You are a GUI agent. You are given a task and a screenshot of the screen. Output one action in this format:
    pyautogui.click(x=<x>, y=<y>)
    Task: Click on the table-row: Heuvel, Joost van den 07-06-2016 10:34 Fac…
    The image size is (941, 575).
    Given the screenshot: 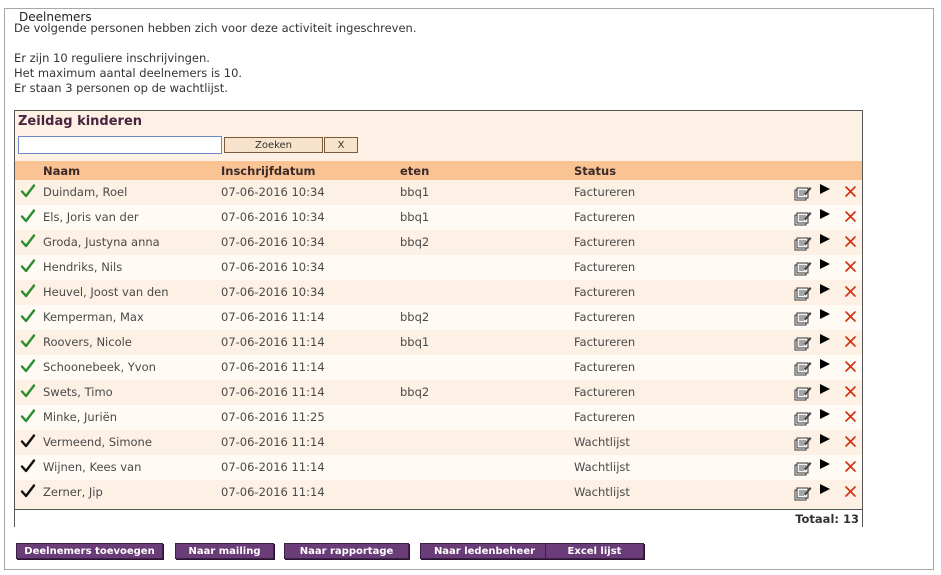 What is the action you would take?
    pyautogui.click(x=438, y=292)
    